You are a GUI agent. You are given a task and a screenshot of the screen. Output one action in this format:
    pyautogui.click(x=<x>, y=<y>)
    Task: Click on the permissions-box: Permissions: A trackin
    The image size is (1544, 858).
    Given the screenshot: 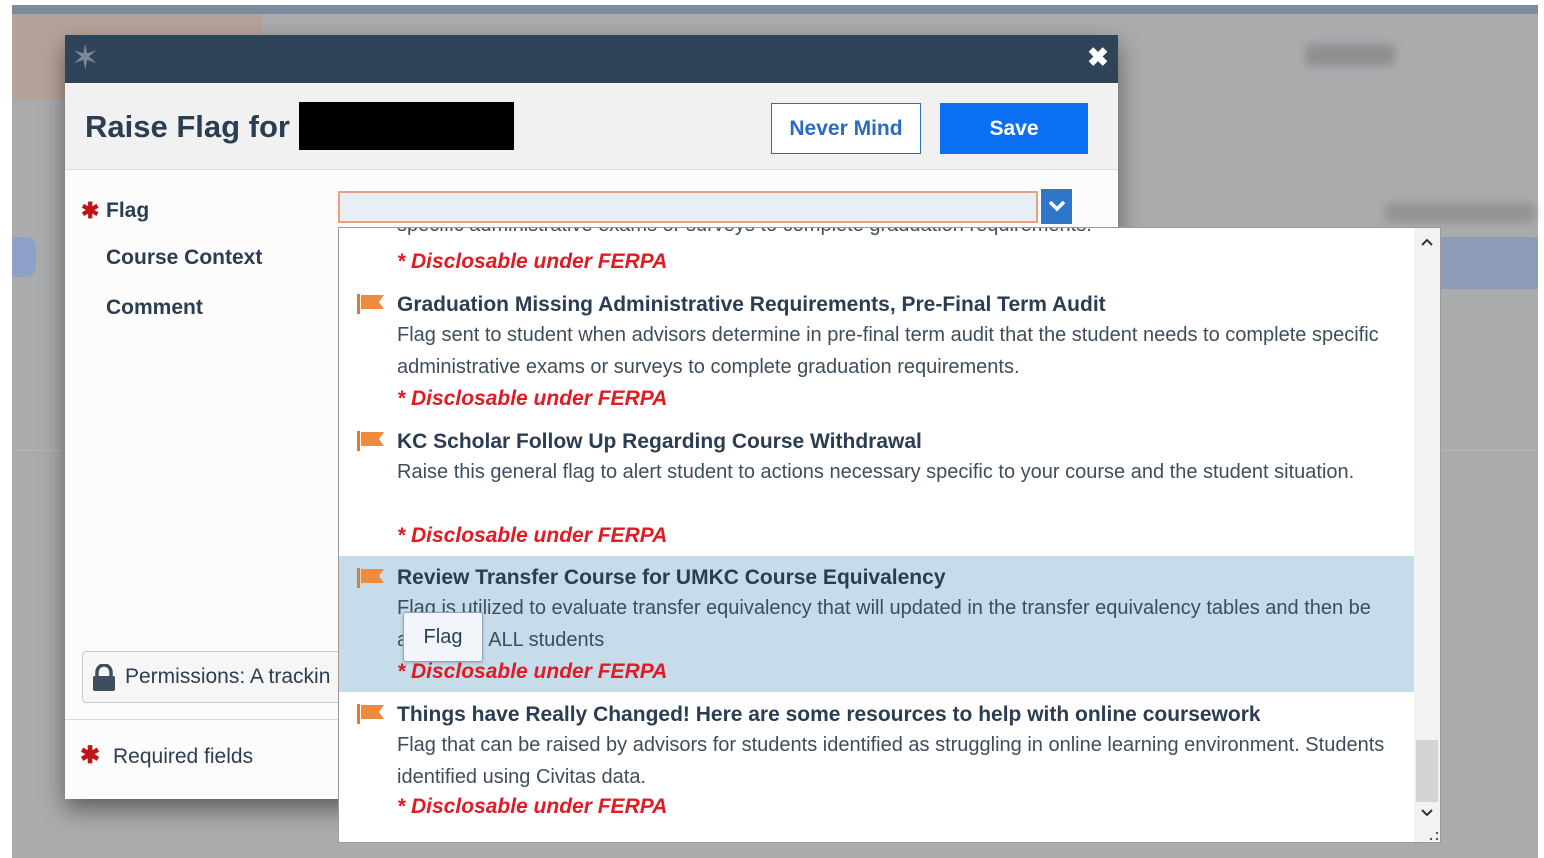 What is the action you would take?
    pyautogui.click(x=232, y=677)
    